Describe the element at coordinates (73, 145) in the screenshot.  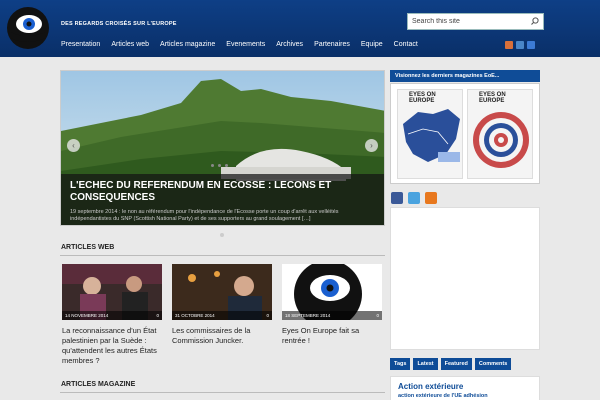
I see `slider-prev-arrow-icon: ‹` at that location.